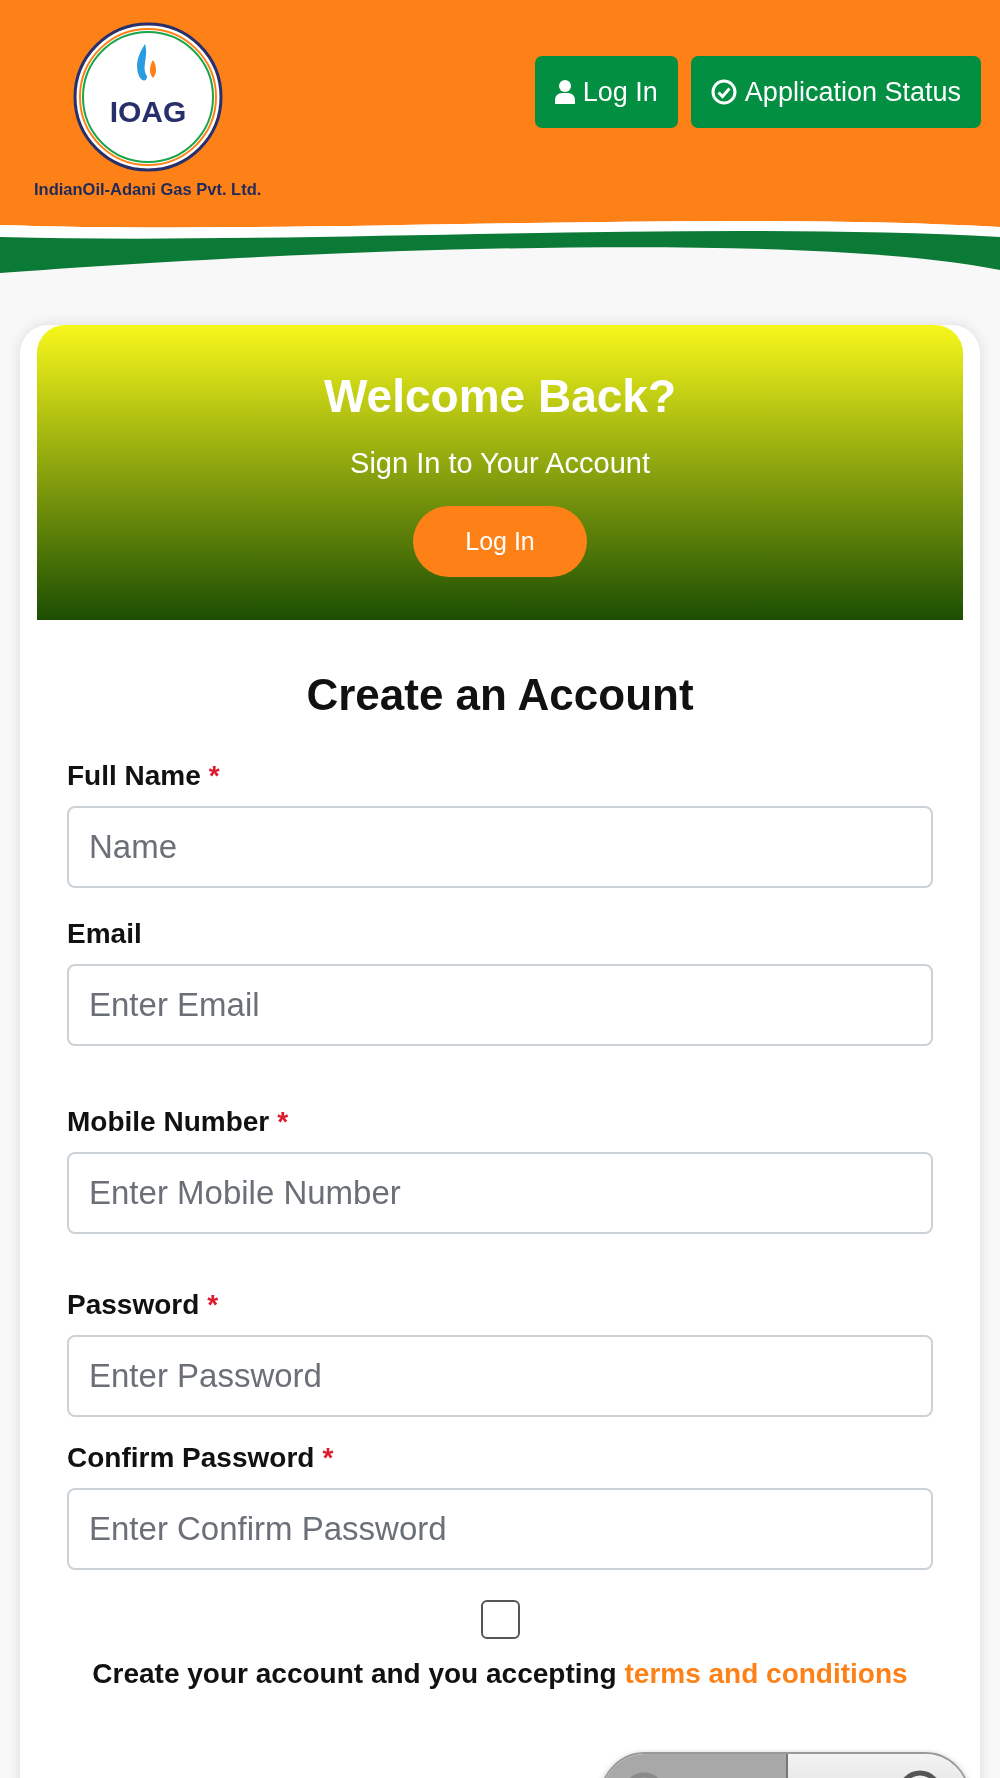 The width and height of the screenshot is (1000, 1778). What do you see at coordinates (191, 1458) in the screenshot?
I see `field-label: Confirm Password` at bounding box center [191, 1458].